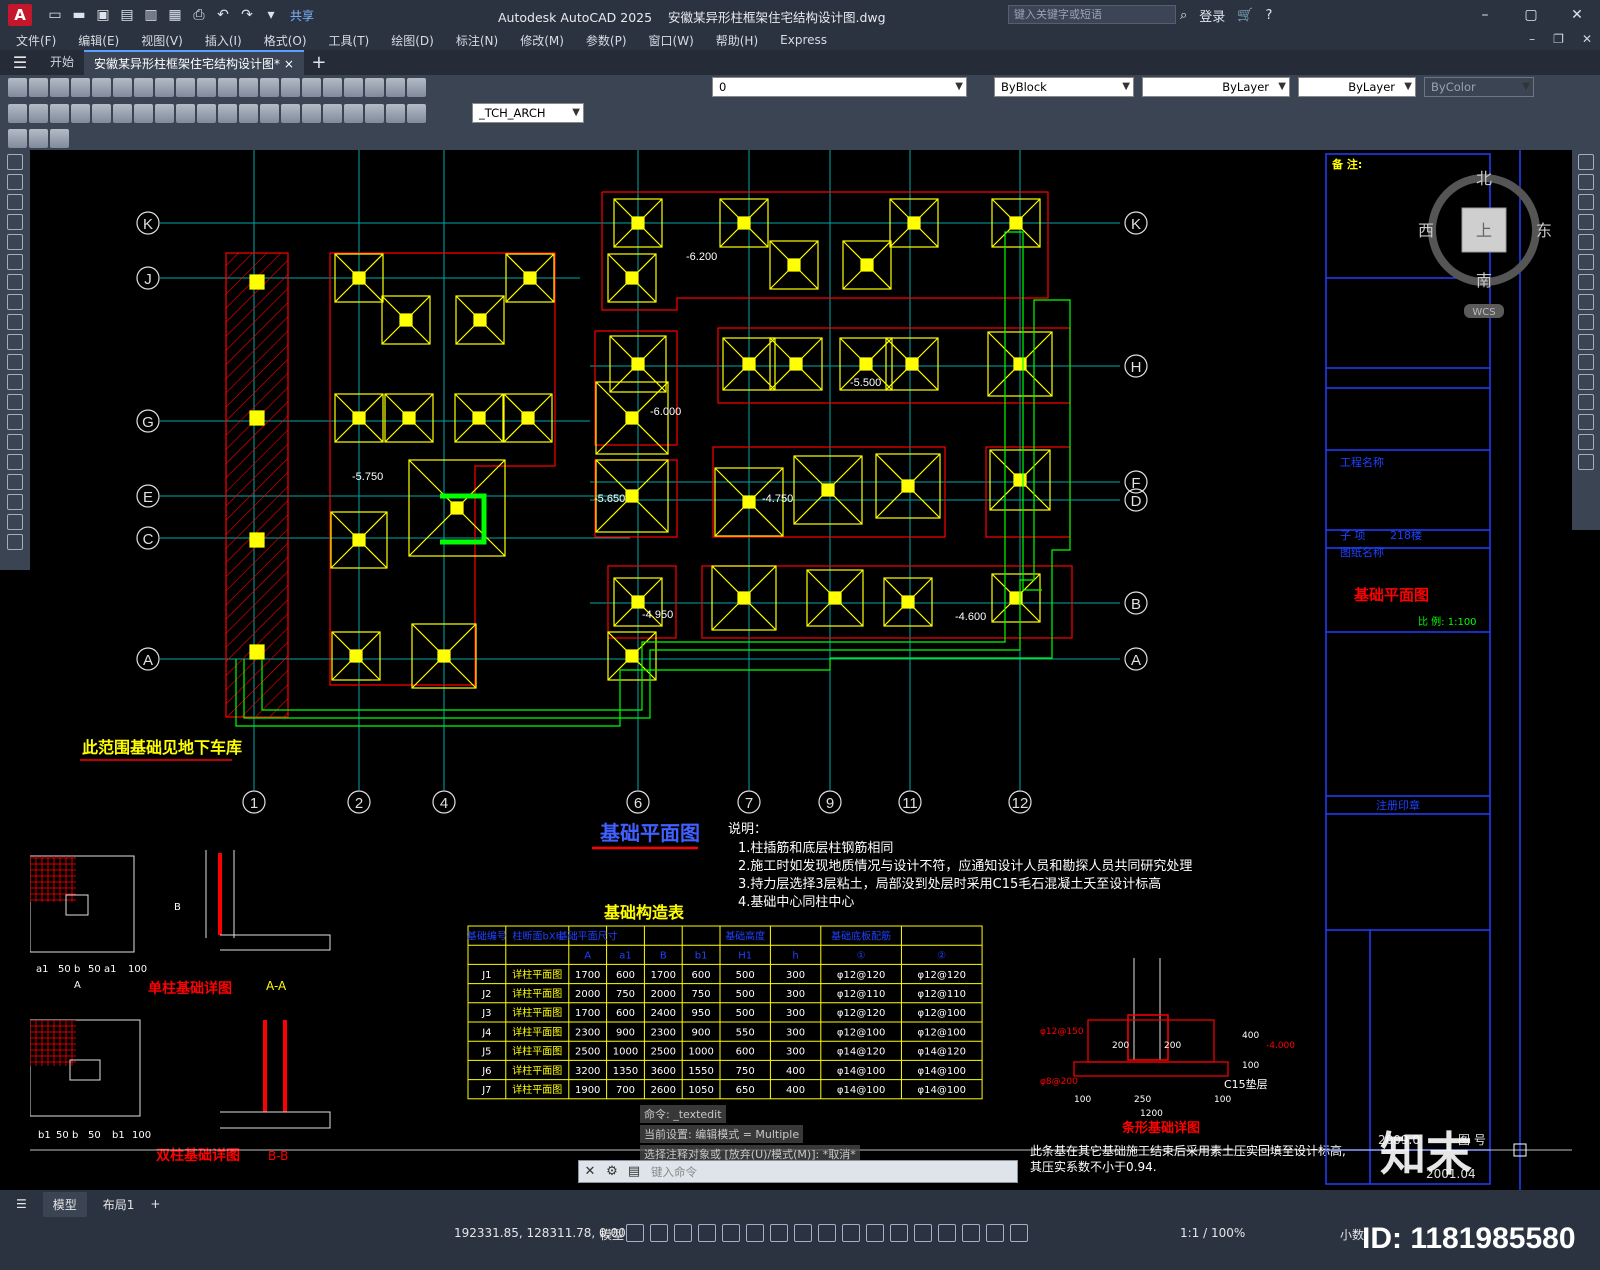 The image size is (1600, 1270). What do you see at coordinates (1577, 15) in the screenshot?
I see `close-button: ✕` at bounding box center [1577, 15].